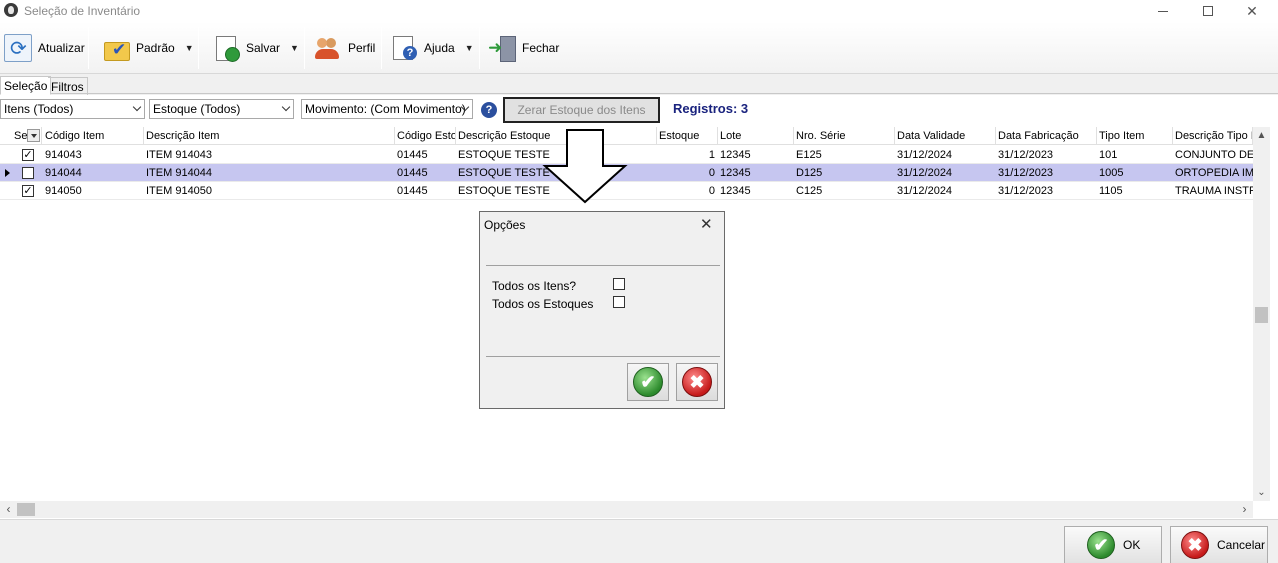 This screenshot has height=563, width=1278. Describe the element at coordinates (197, 109) in the screenshot. I see `estoque-combo-value: Estoque (Todos)` at that location.